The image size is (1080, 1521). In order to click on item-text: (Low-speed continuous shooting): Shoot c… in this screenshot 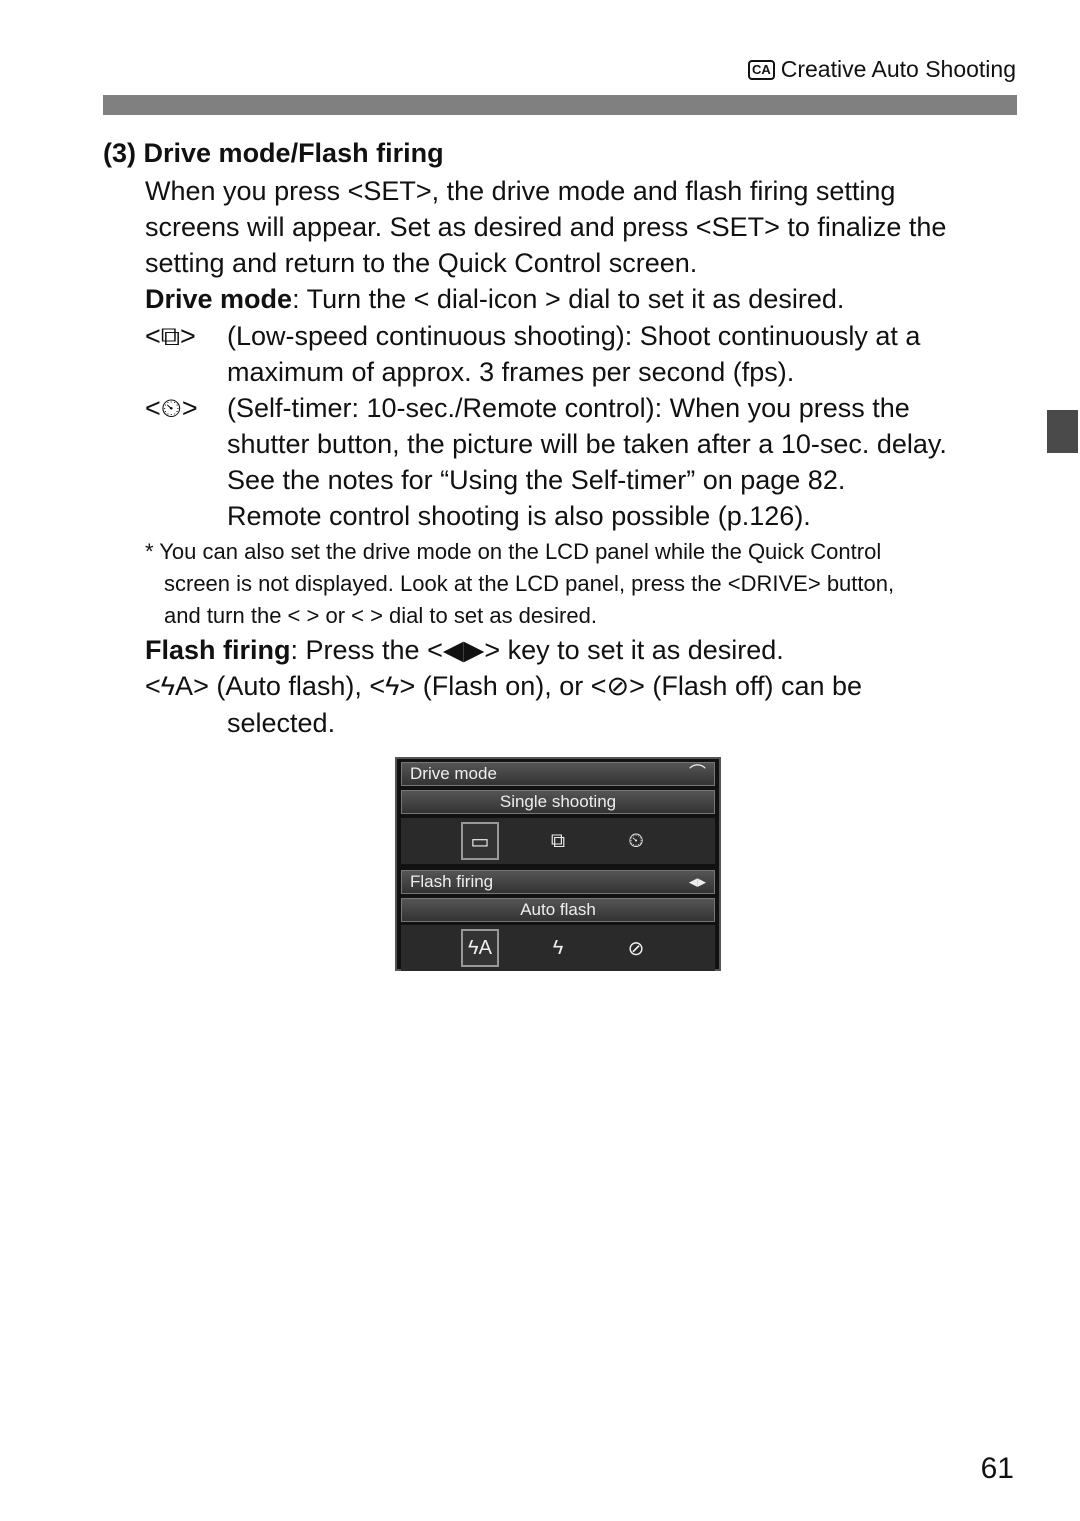, I will do `click(574, 336)`.